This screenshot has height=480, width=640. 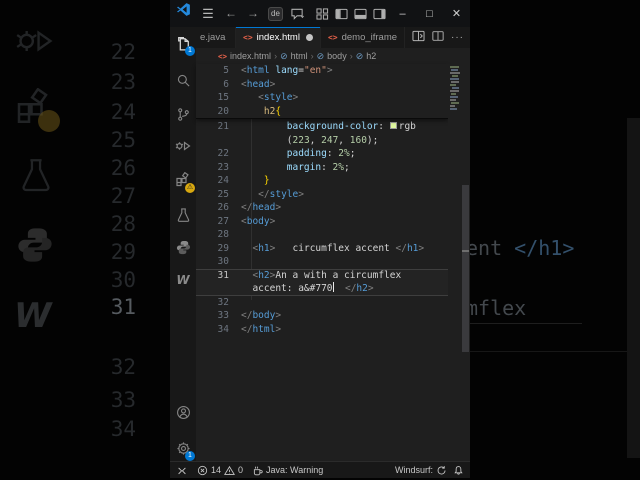 I want to click on vscode-logo-icon, so click(x=183, y=13).